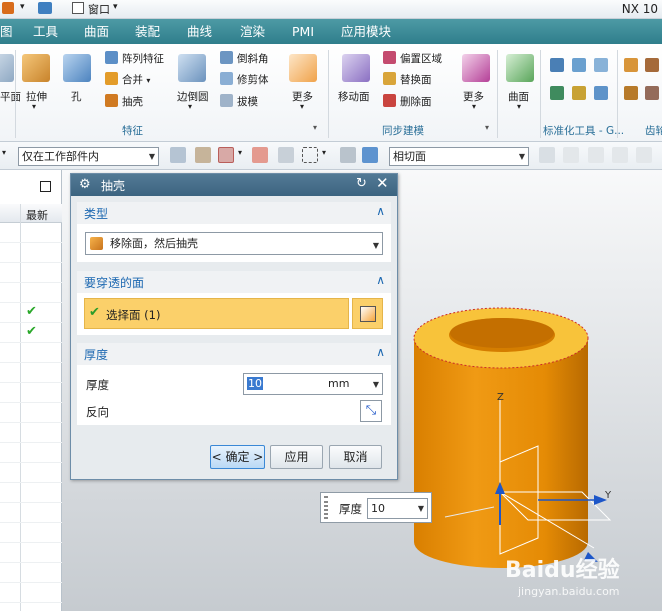 This screenshot has width=662, height=611. Describe the element at coordinates (6, 31) in the screenshot. I see `menu-item-view: 图` at that location.